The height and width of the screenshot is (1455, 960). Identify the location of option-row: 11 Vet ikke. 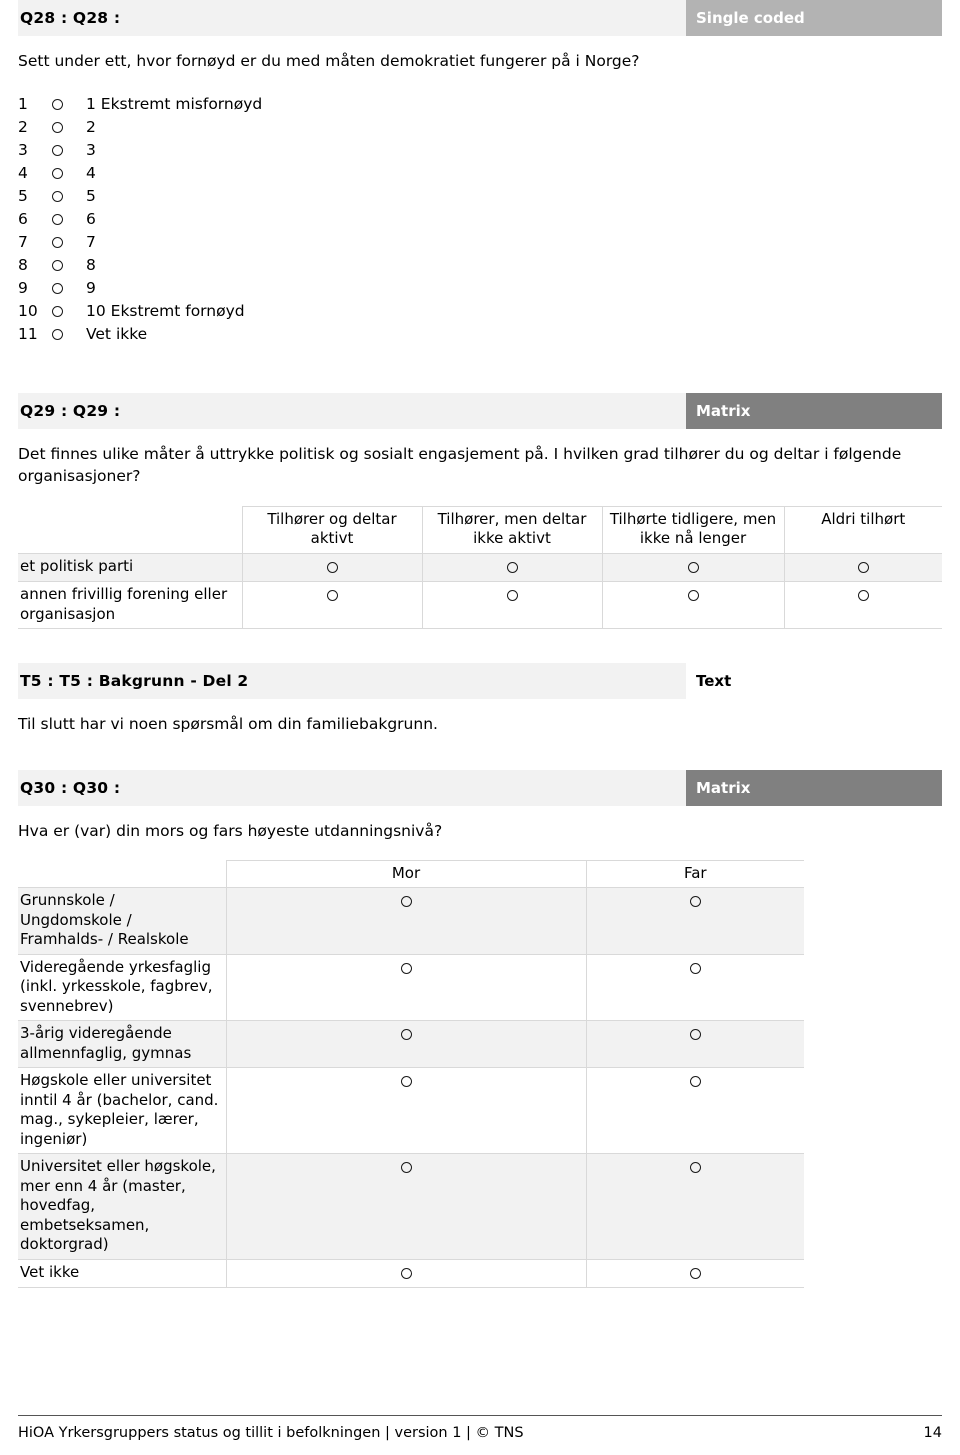
(140, 335).